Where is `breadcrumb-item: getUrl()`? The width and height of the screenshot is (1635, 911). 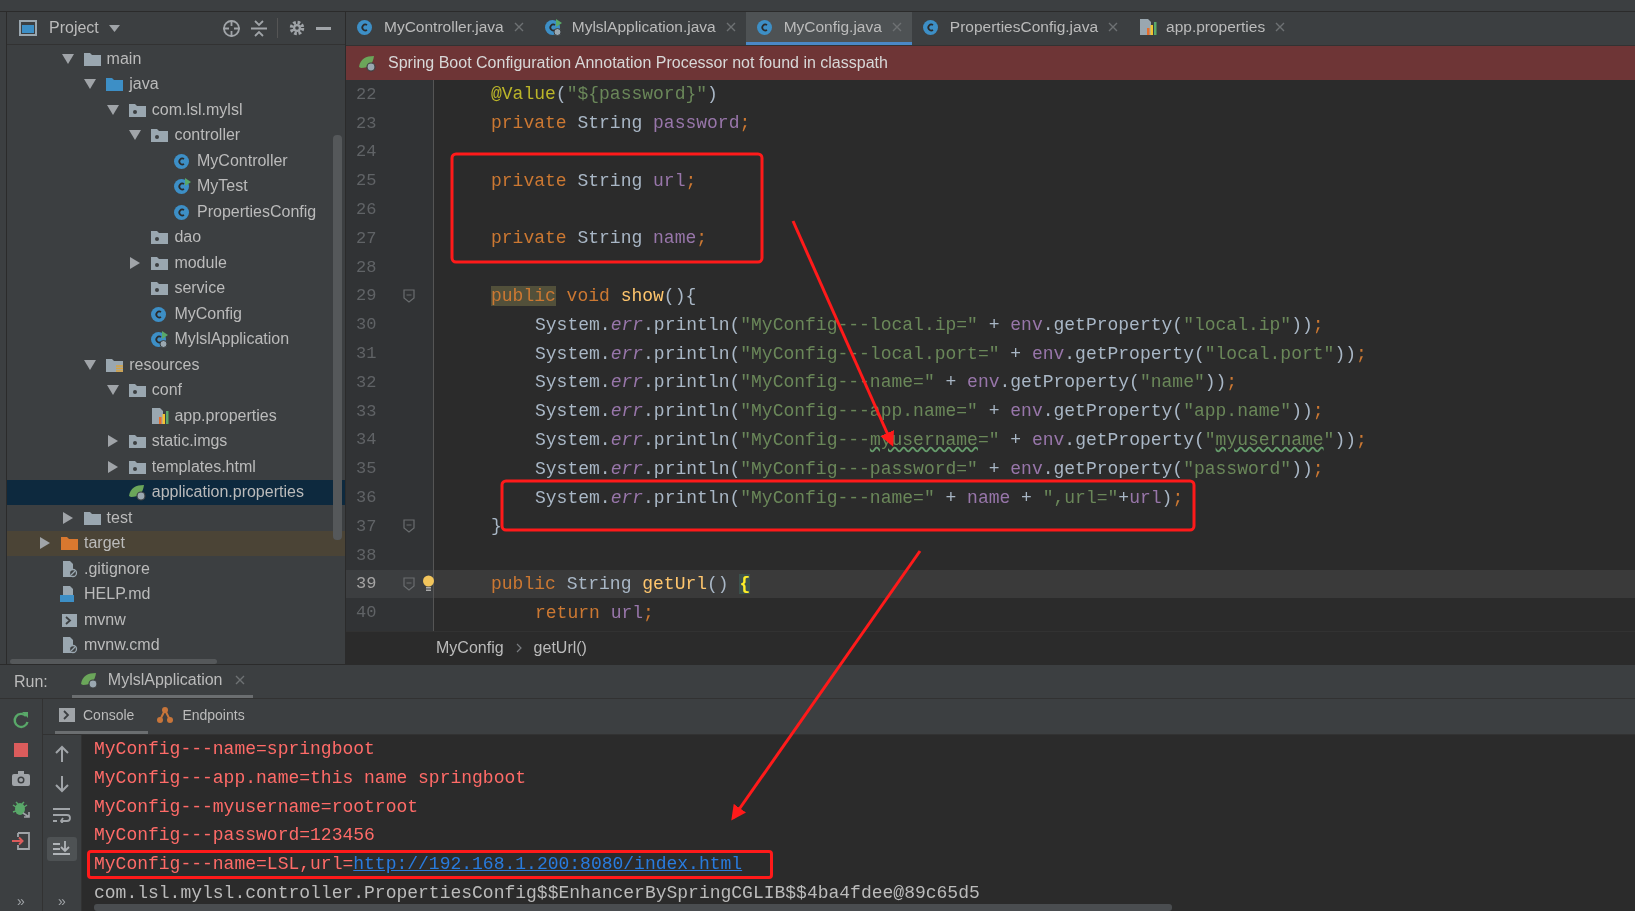 breadcrumb-item: getUrl() is located at coordinates (560, 648).